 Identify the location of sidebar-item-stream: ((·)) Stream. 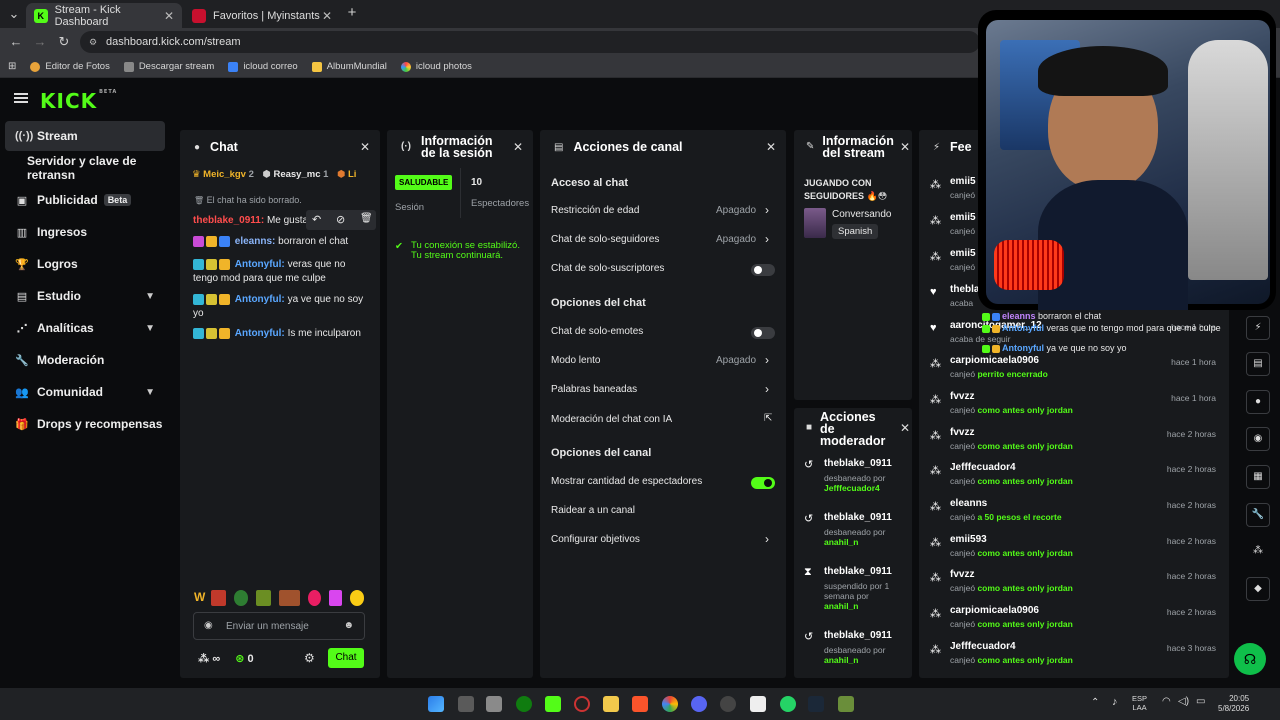
(85, 136).